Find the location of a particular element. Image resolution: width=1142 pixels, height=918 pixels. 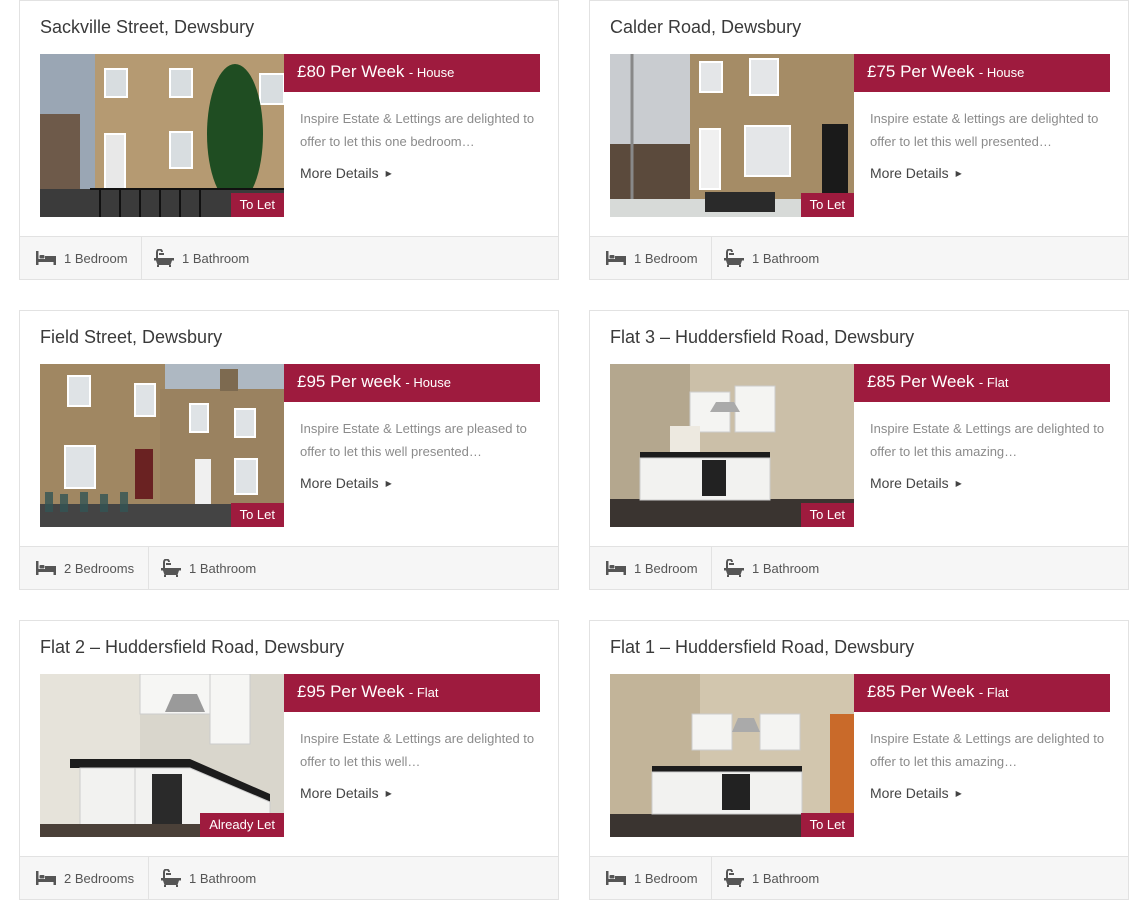

listing-title: Calder Road, Dewsbury is located at coordinates (705, 27).